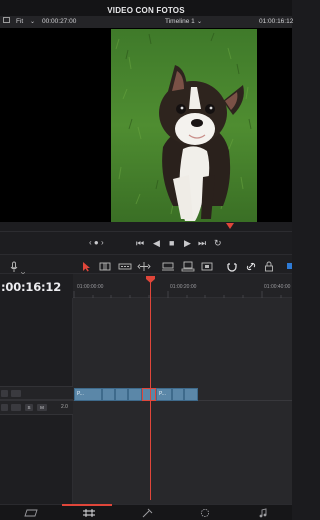 The height and width of the screenshot is (520, 320). I want to click on audio-track-header: S M 2.0, so click(36, 407).